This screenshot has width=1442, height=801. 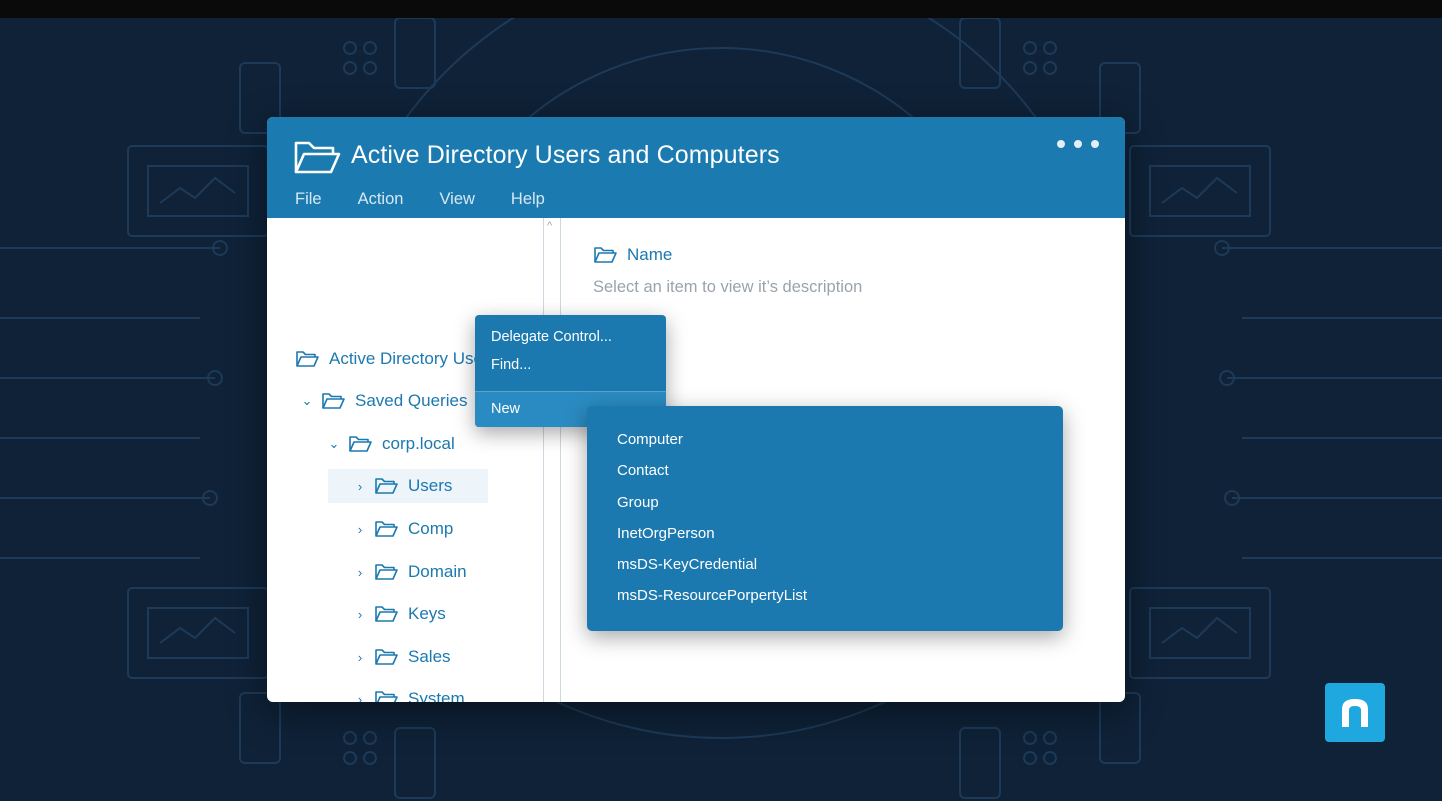 I want to click on name-column-header: Name, so click(x=632, y=255).